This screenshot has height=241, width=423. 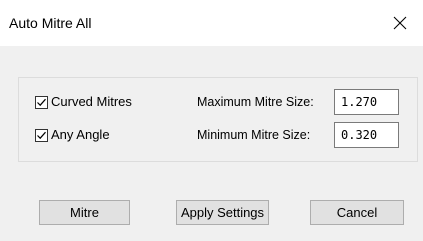 What do you see at coordinates (84, 212) in the screenshot?
I see `mitre-button: Mitre` at bounding box center [84, 212].